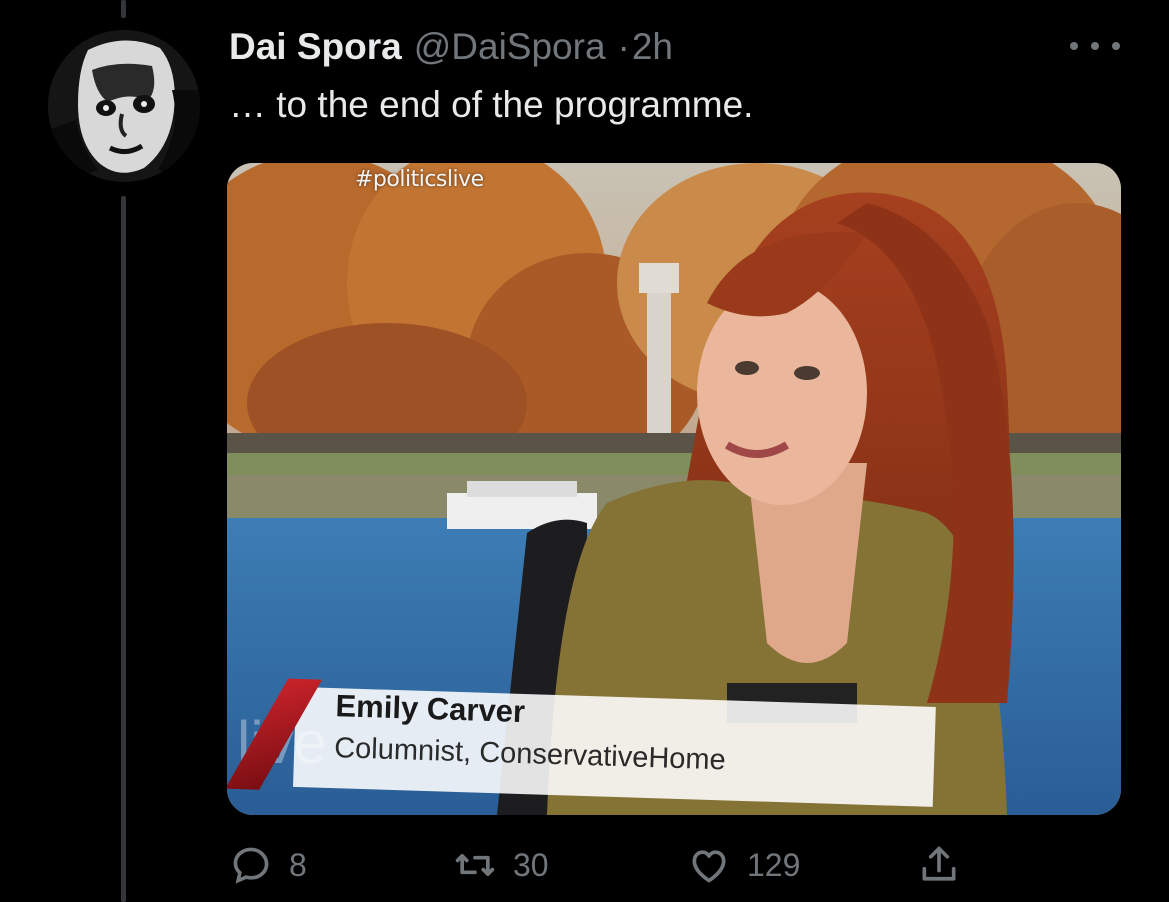  What do you see at coordinates (617, 737) in the screenshot?
I see `lower-third-caption: Emily Carver Columnist, ConservativeHome` at bounding box center [617, 737].